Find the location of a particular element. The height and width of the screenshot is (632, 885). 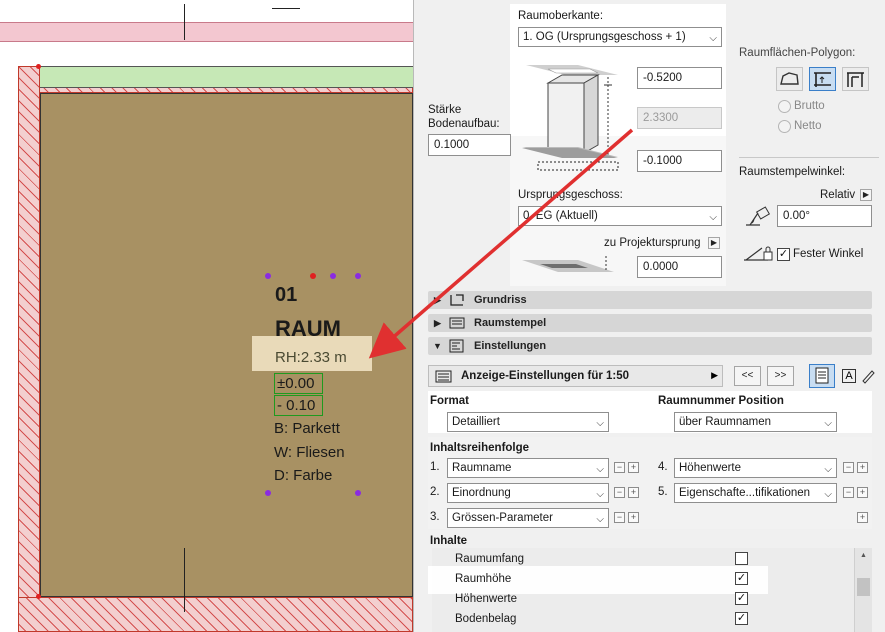

wall-left is located at coordinates (29, 336).